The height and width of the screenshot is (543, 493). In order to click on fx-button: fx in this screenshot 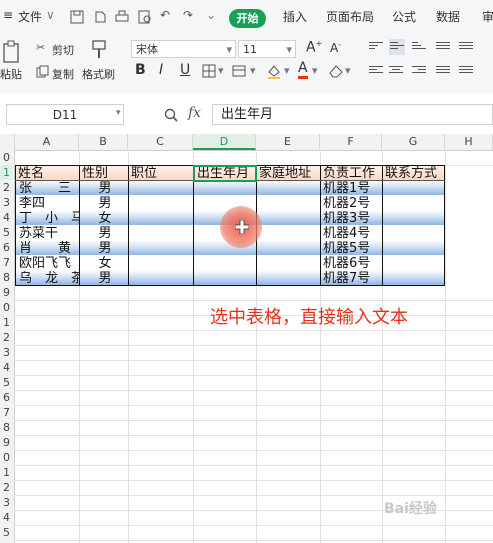, I will do `click(194, 113)`.